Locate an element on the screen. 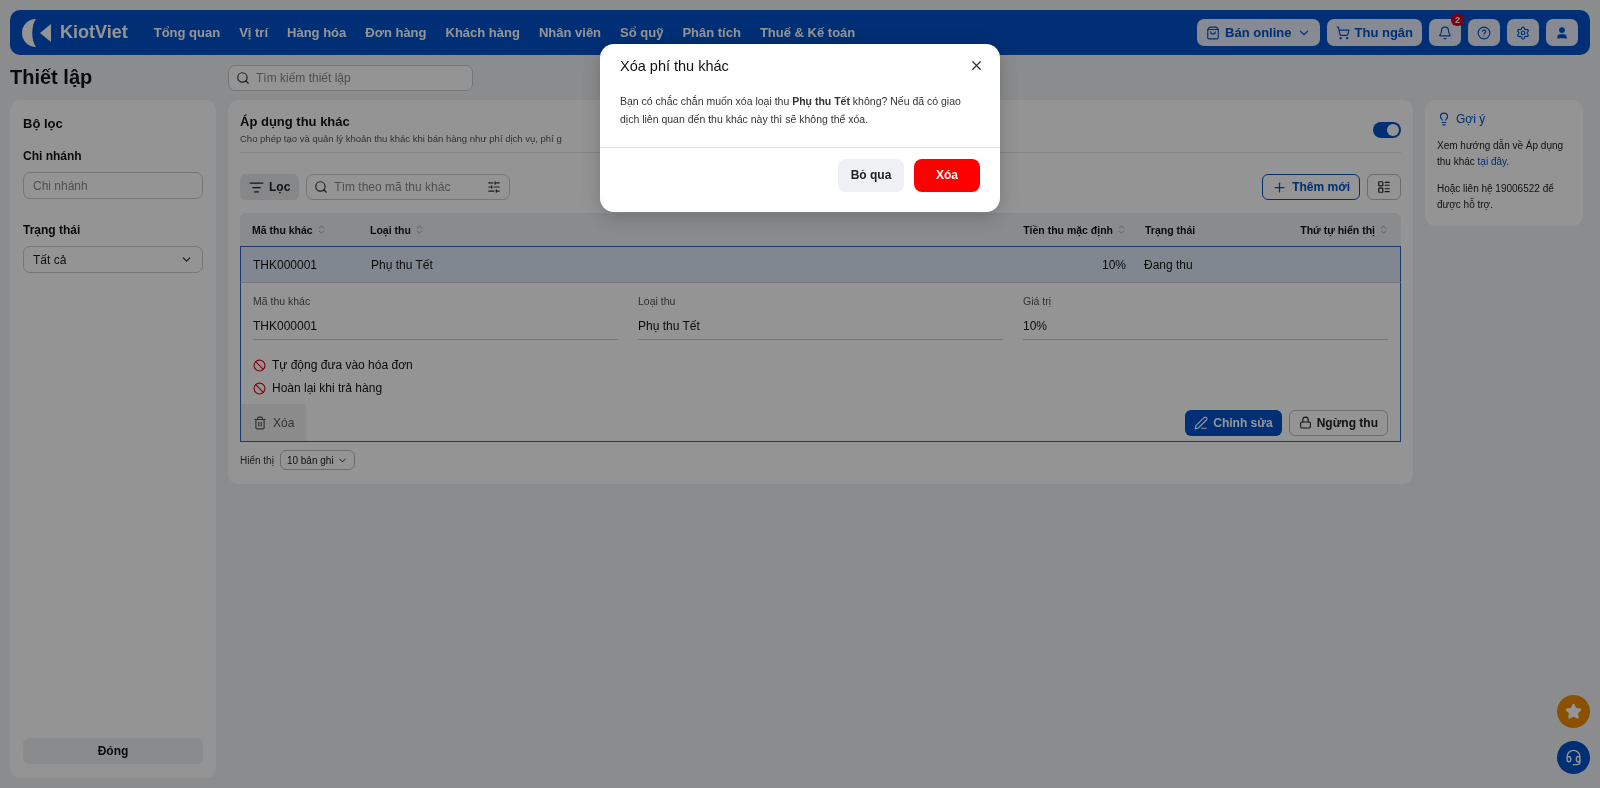 The height and width of the screenshot is (788, 1600). nav-link: Sổ quỹ is located at coordinates (642, 32).